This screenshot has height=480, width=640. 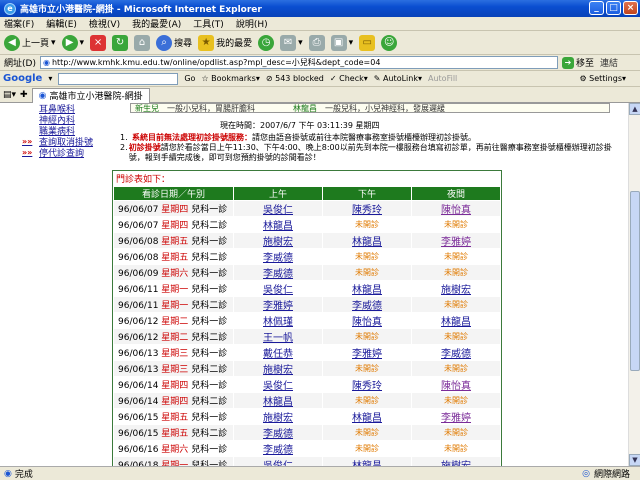 I want to click on autofill-button: AutoFill, so click(x=442, y=78).